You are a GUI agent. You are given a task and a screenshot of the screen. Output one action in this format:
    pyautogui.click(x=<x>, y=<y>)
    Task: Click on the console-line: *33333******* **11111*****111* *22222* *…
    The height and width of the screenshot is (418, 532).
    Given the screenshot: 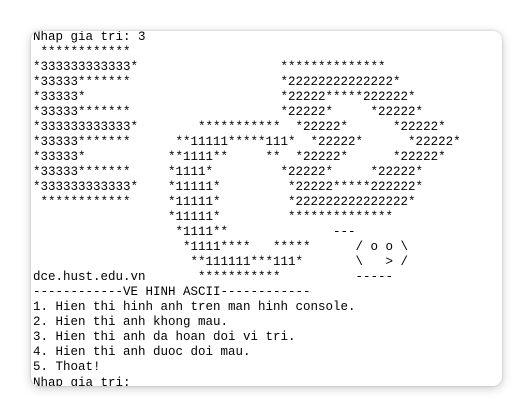 What is the action you would take?
    pyautogui.click(x=247, y=142)
    